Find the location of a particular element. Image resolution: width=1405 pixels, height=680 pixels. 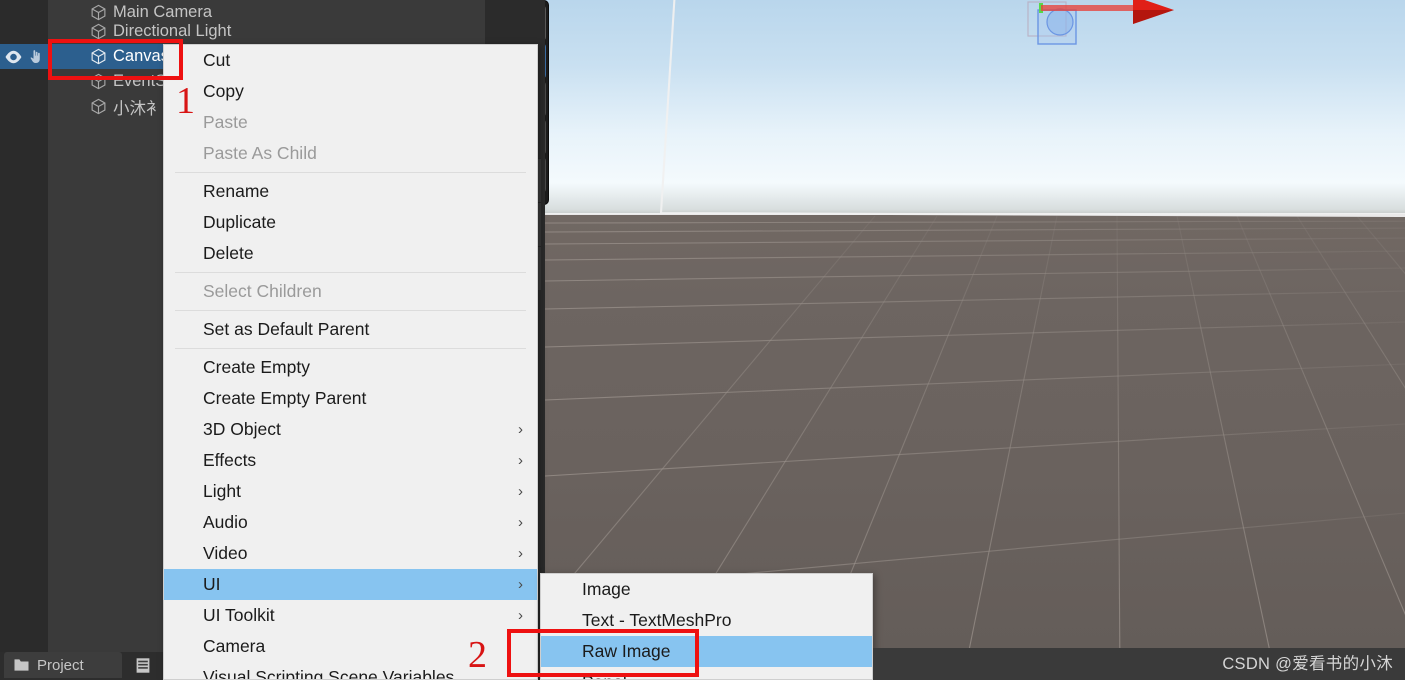

menu-item-label: Image is located at coordinates (606, 589).